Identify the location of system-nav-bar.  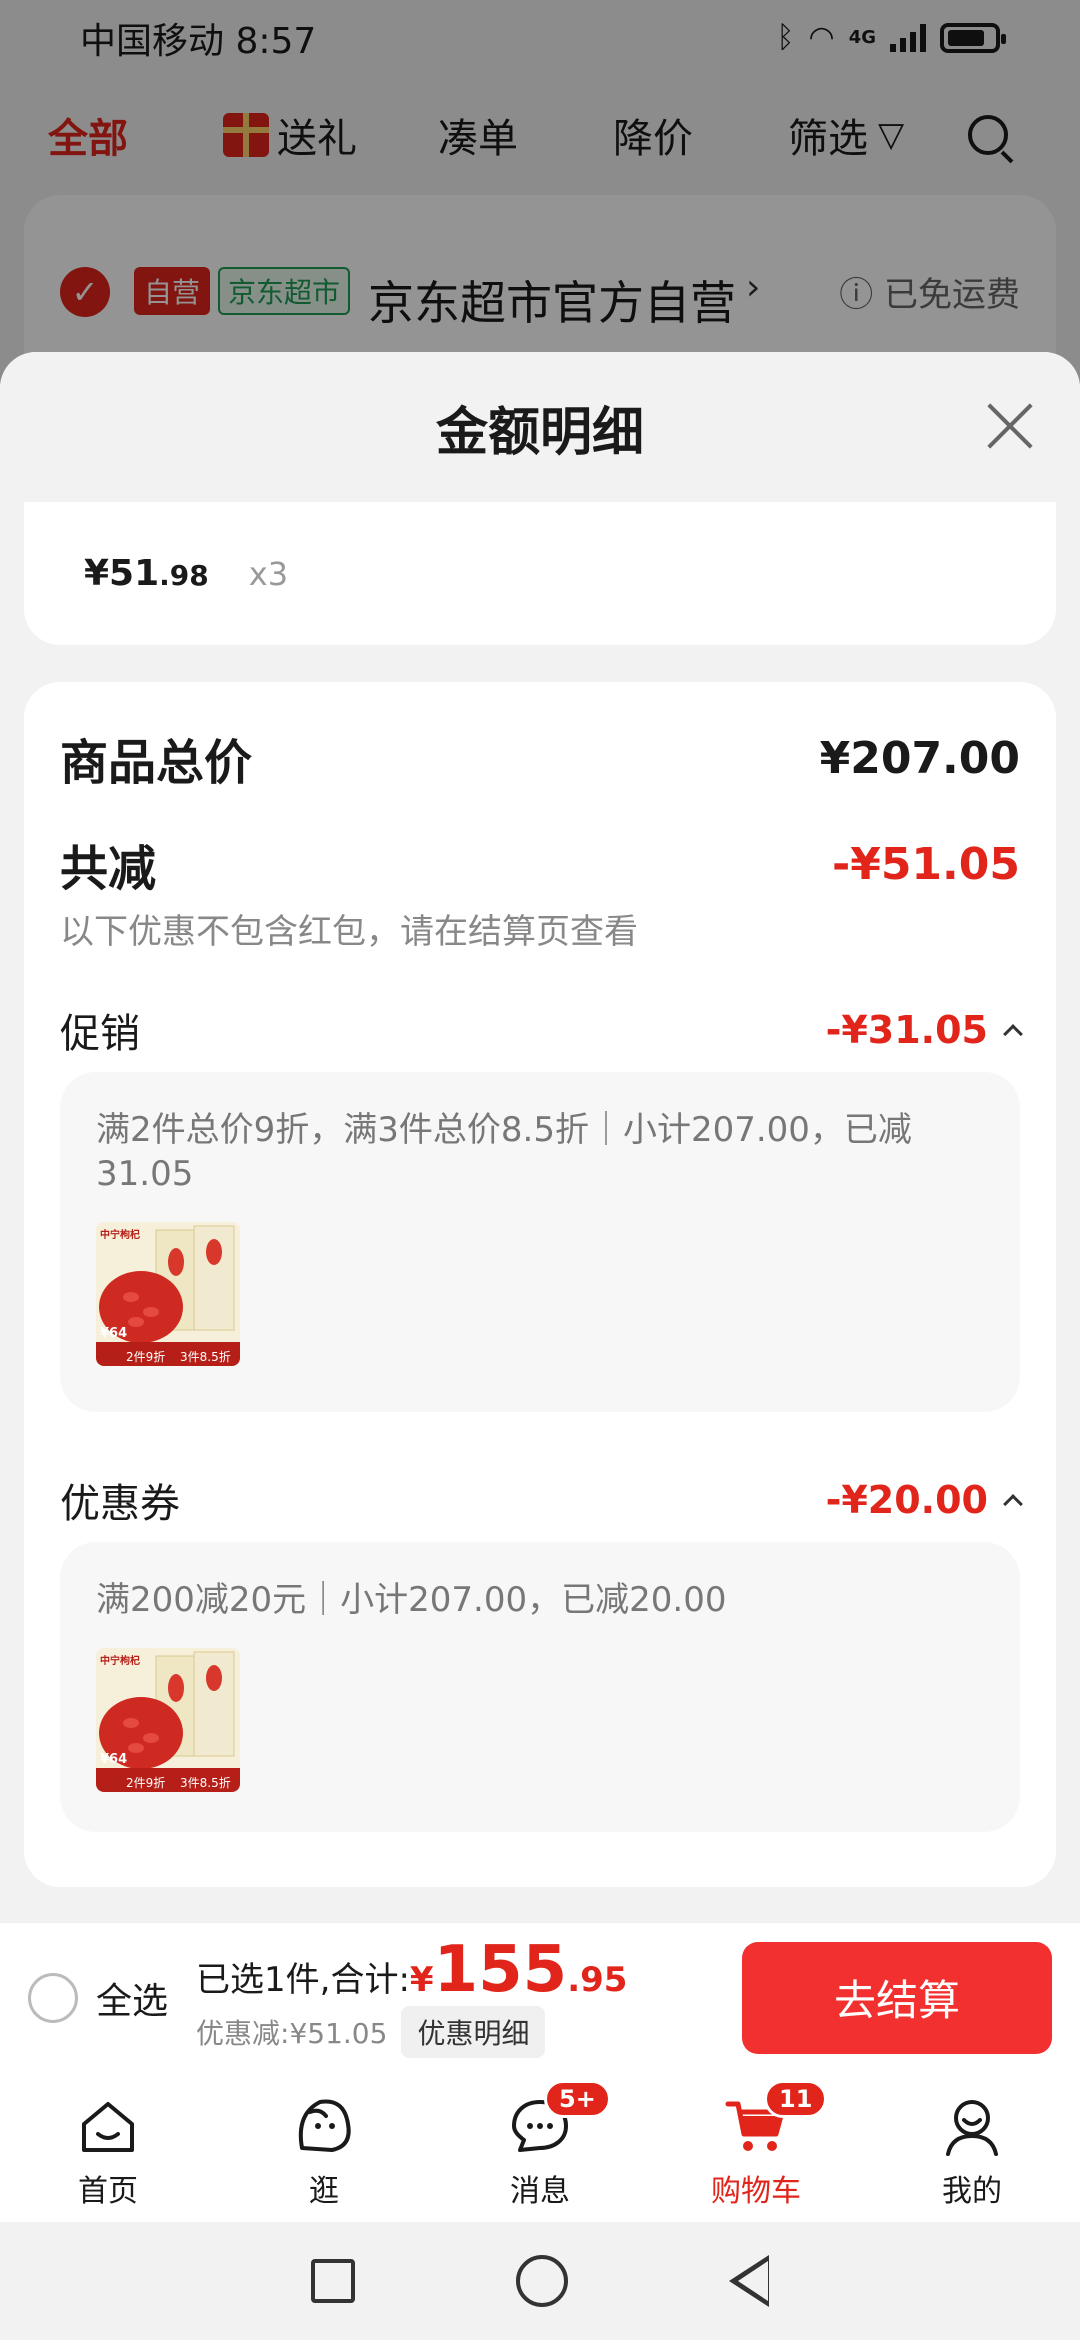
(540, 2281).